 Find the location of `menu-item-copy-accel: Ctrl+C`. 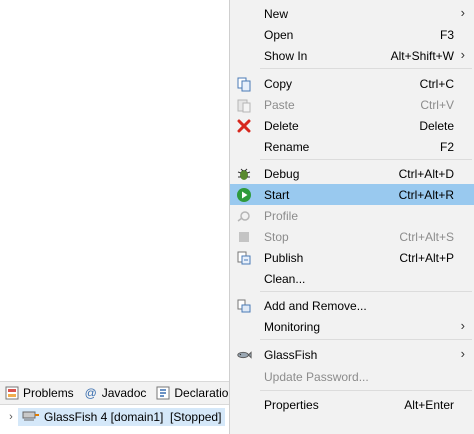

menu-item-copy-accel: Ctrl+C is located at coordinates (436, 84).